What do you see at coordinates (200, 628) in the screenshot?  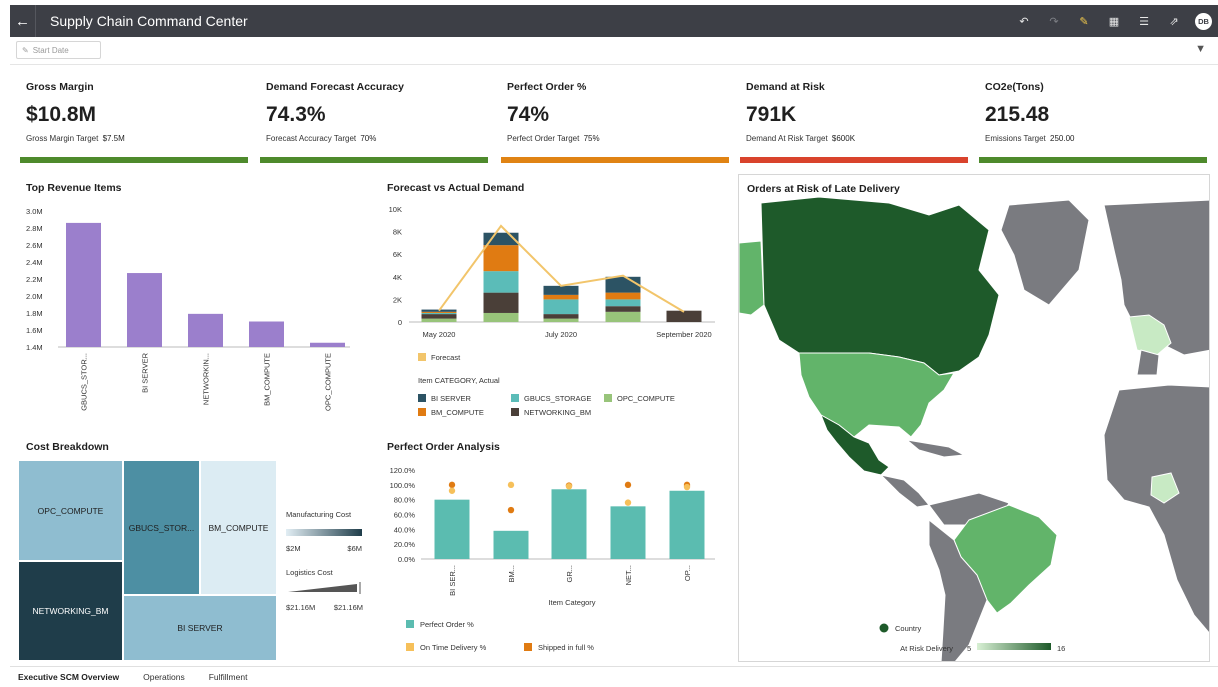 I see `treemap-cell-bi-server: BI SERVER` at bounding box center [200, 628].